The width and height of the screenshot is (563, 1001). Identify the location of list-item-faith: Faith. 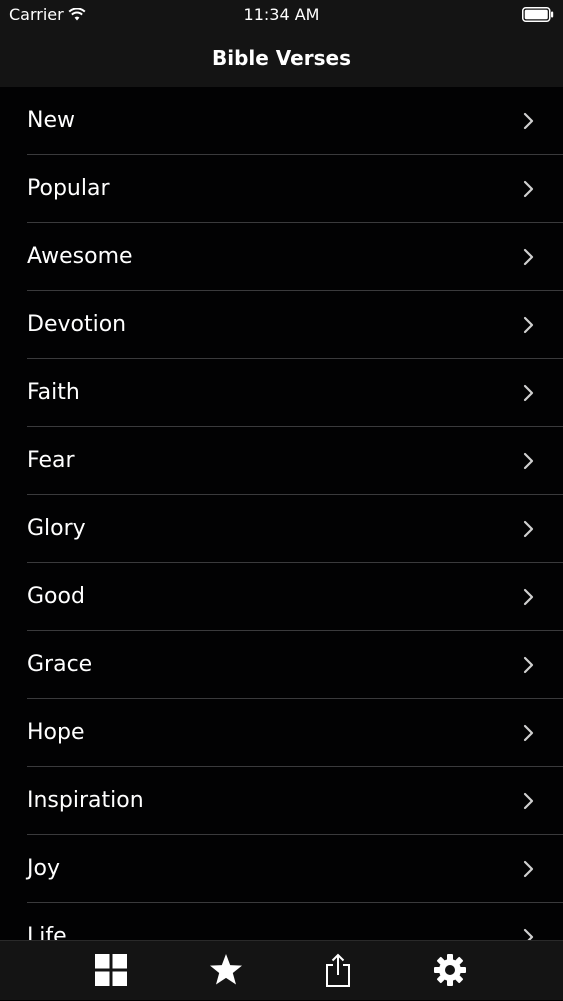
(281, 393).